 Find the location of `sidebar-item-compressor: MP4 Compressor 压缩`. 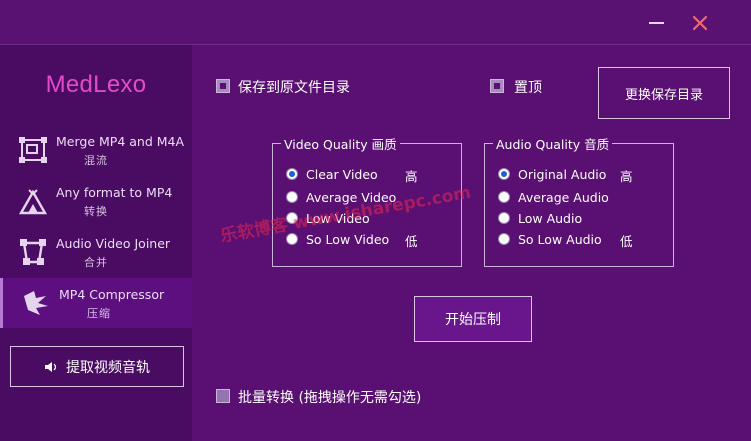

sidebar-item-compressor: MP4 Compressor 压缩 is located at coordinates (96, 303).